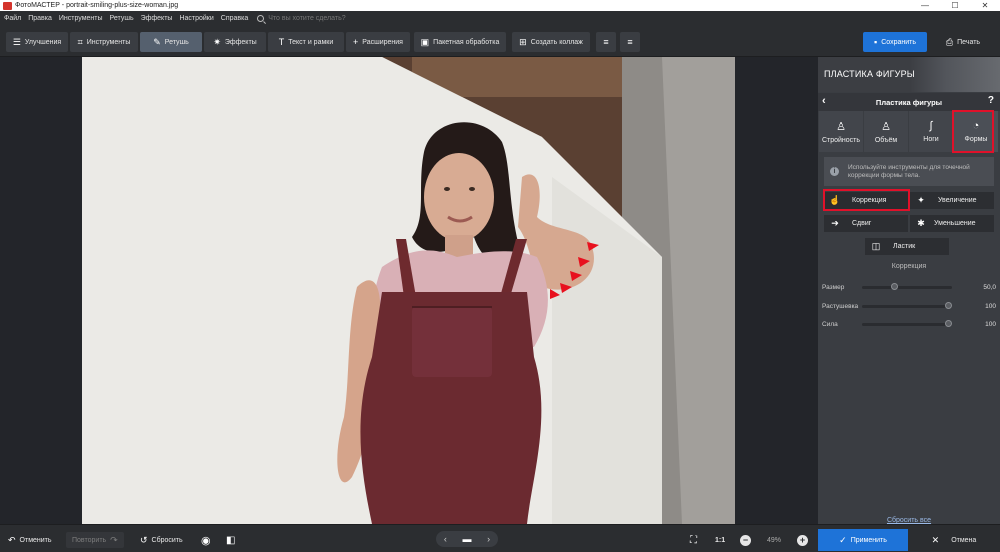 This screenshot has height=552, width=1000. I want to click on undo-label: Отменить, so click(35, 540).